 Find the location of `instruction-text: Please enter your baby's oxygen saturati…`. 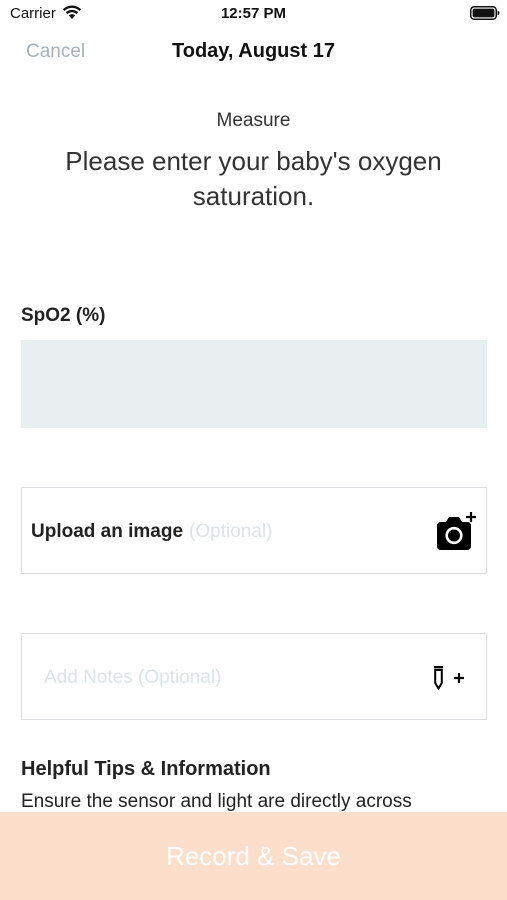

instruction-text: Please enter your baby's oxygen saturati… is located at coordinates (253, 178).